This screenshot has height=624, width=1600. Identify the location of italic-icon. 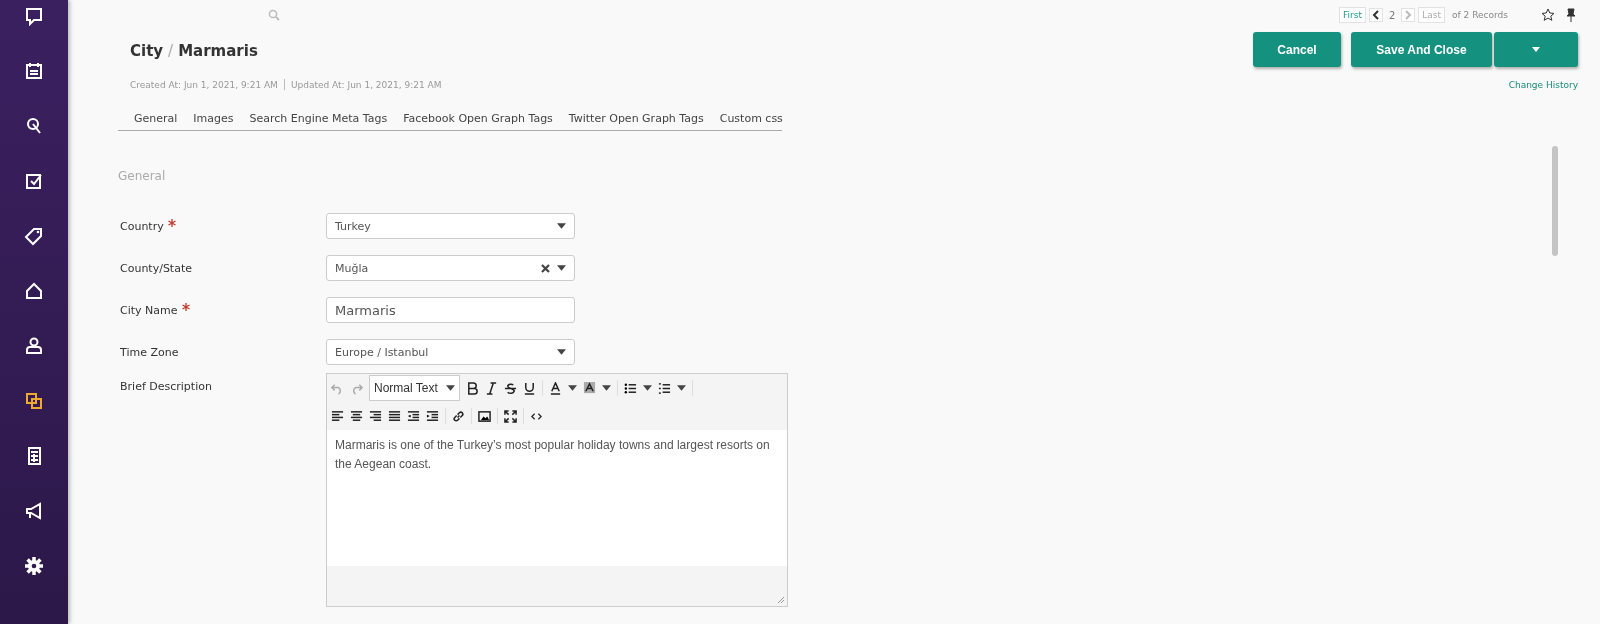
(491, 388).